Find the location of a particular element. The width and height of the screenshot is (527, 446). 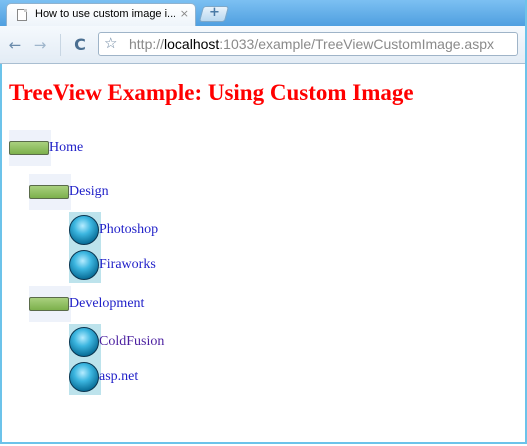

plus-icon: + is located at coordinates (214, 12).